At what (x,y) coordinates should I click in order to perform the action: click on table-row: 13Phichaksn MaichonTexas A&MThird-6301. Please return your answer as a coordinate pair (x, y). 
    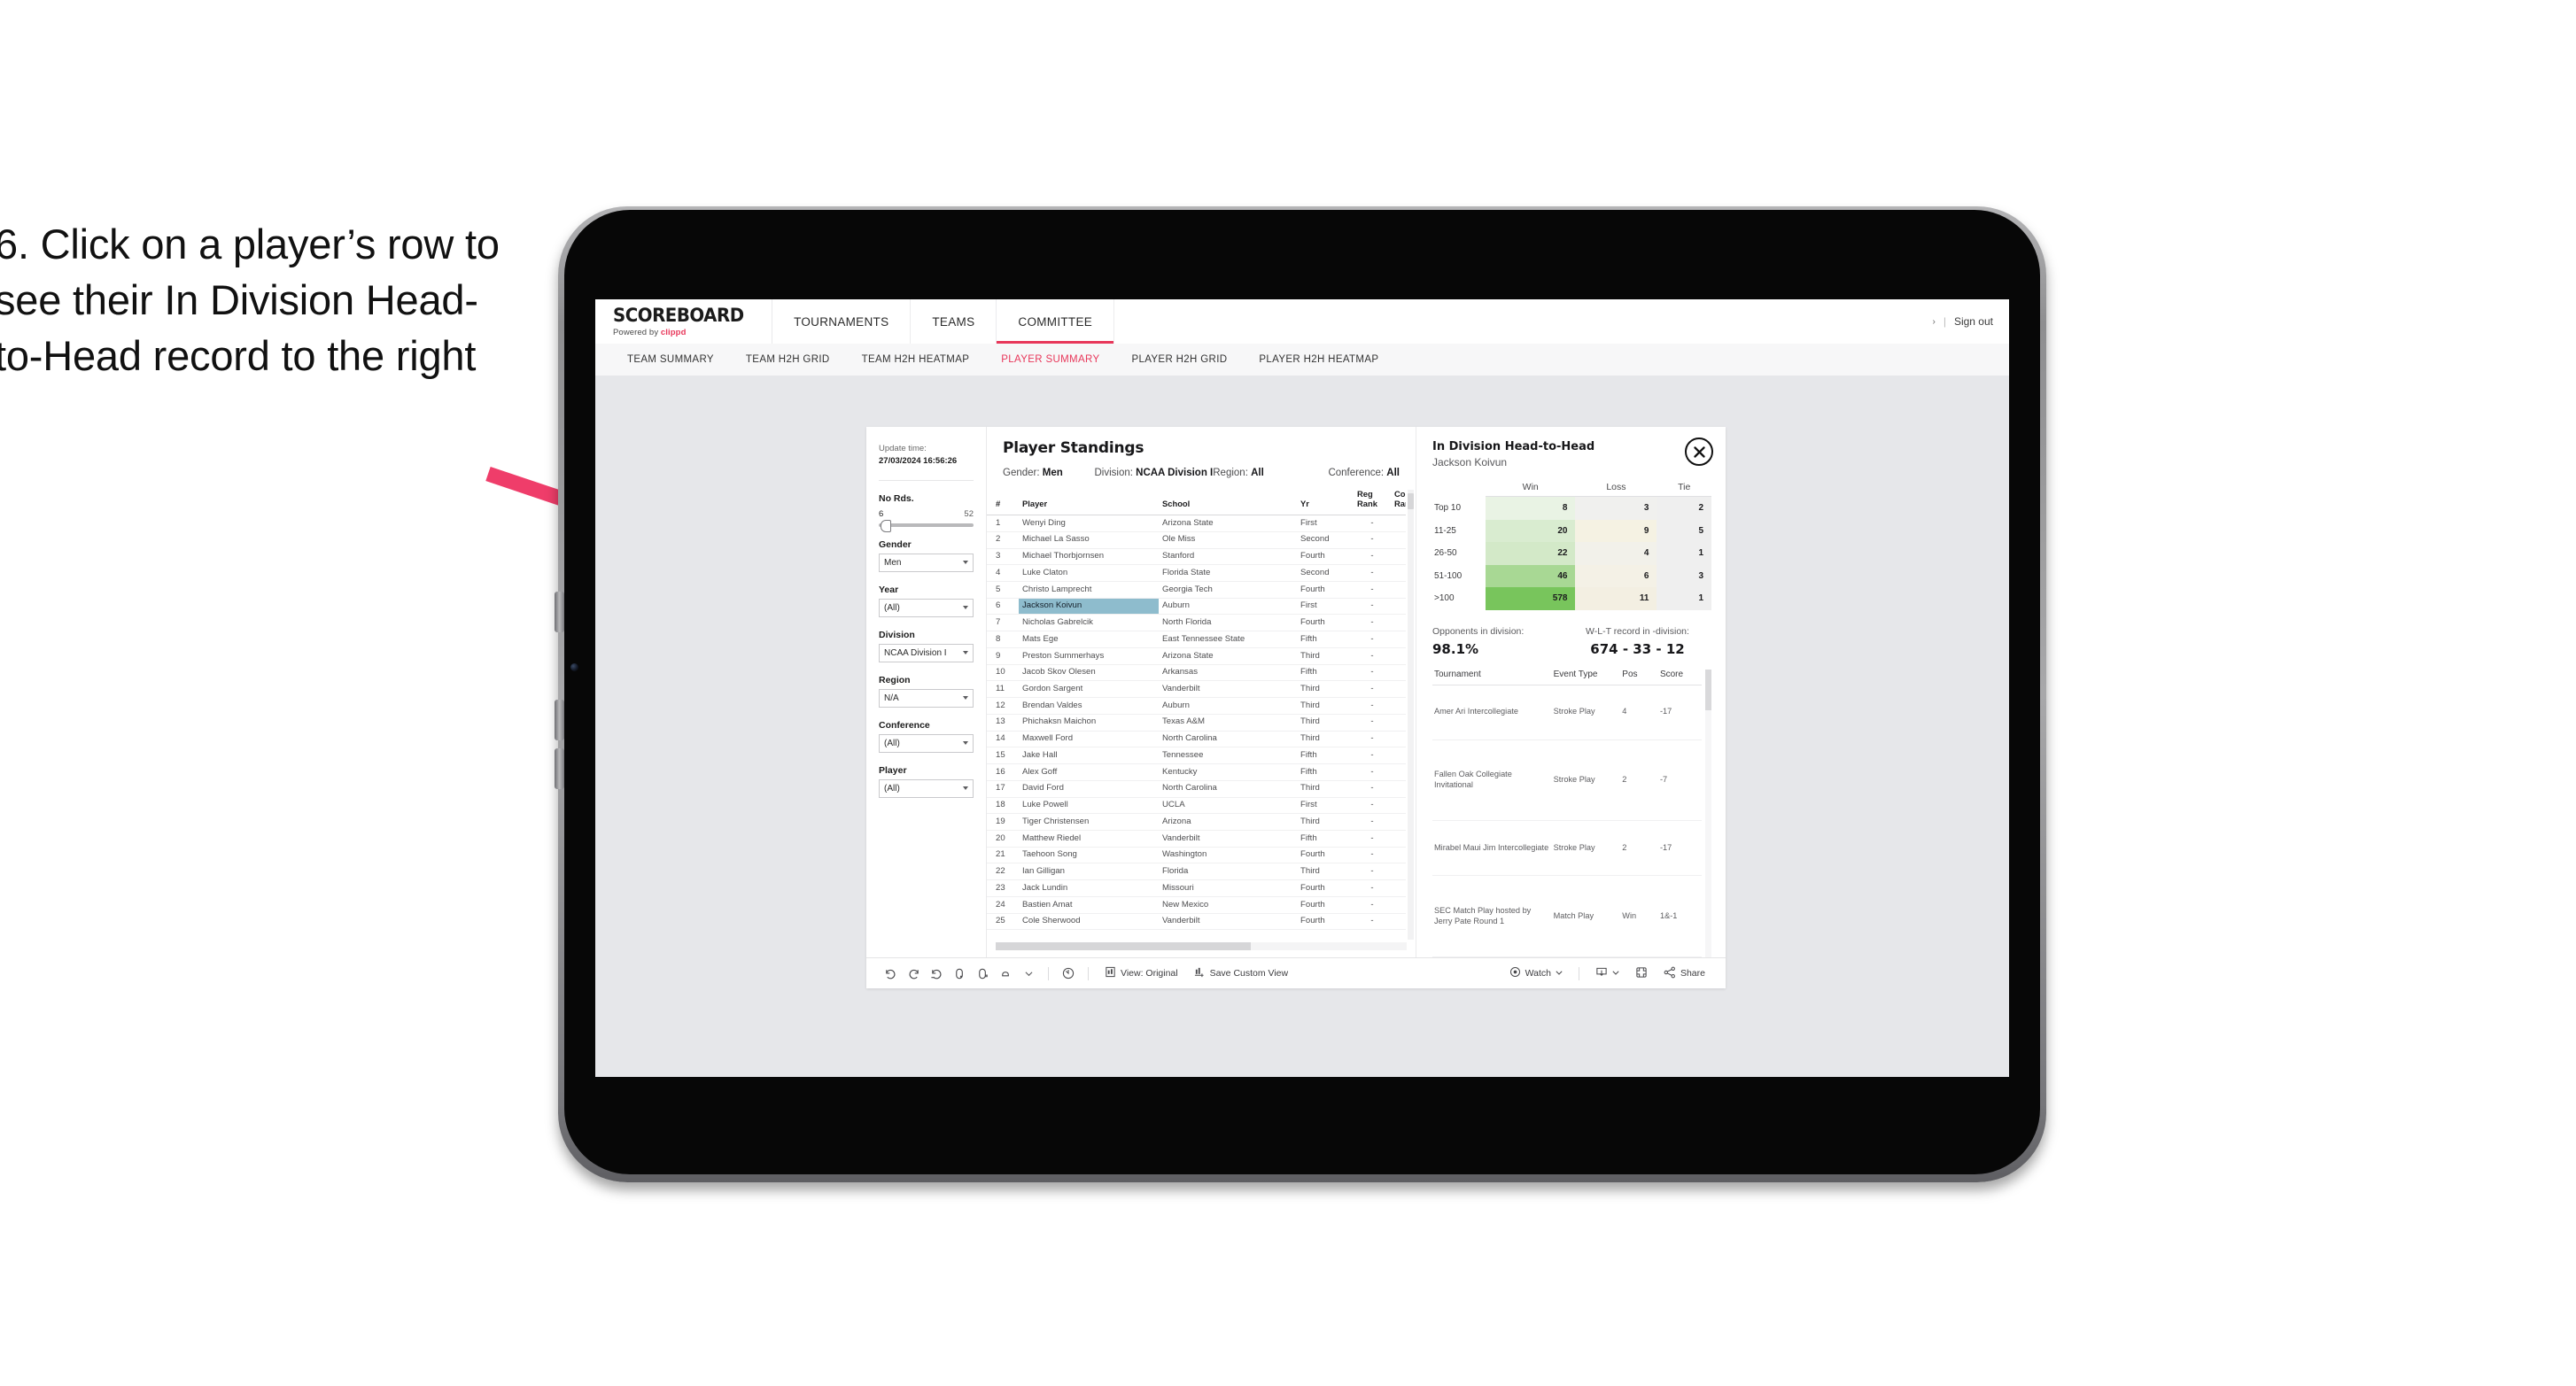
    Looking at the image, I should click on (1196, 723).